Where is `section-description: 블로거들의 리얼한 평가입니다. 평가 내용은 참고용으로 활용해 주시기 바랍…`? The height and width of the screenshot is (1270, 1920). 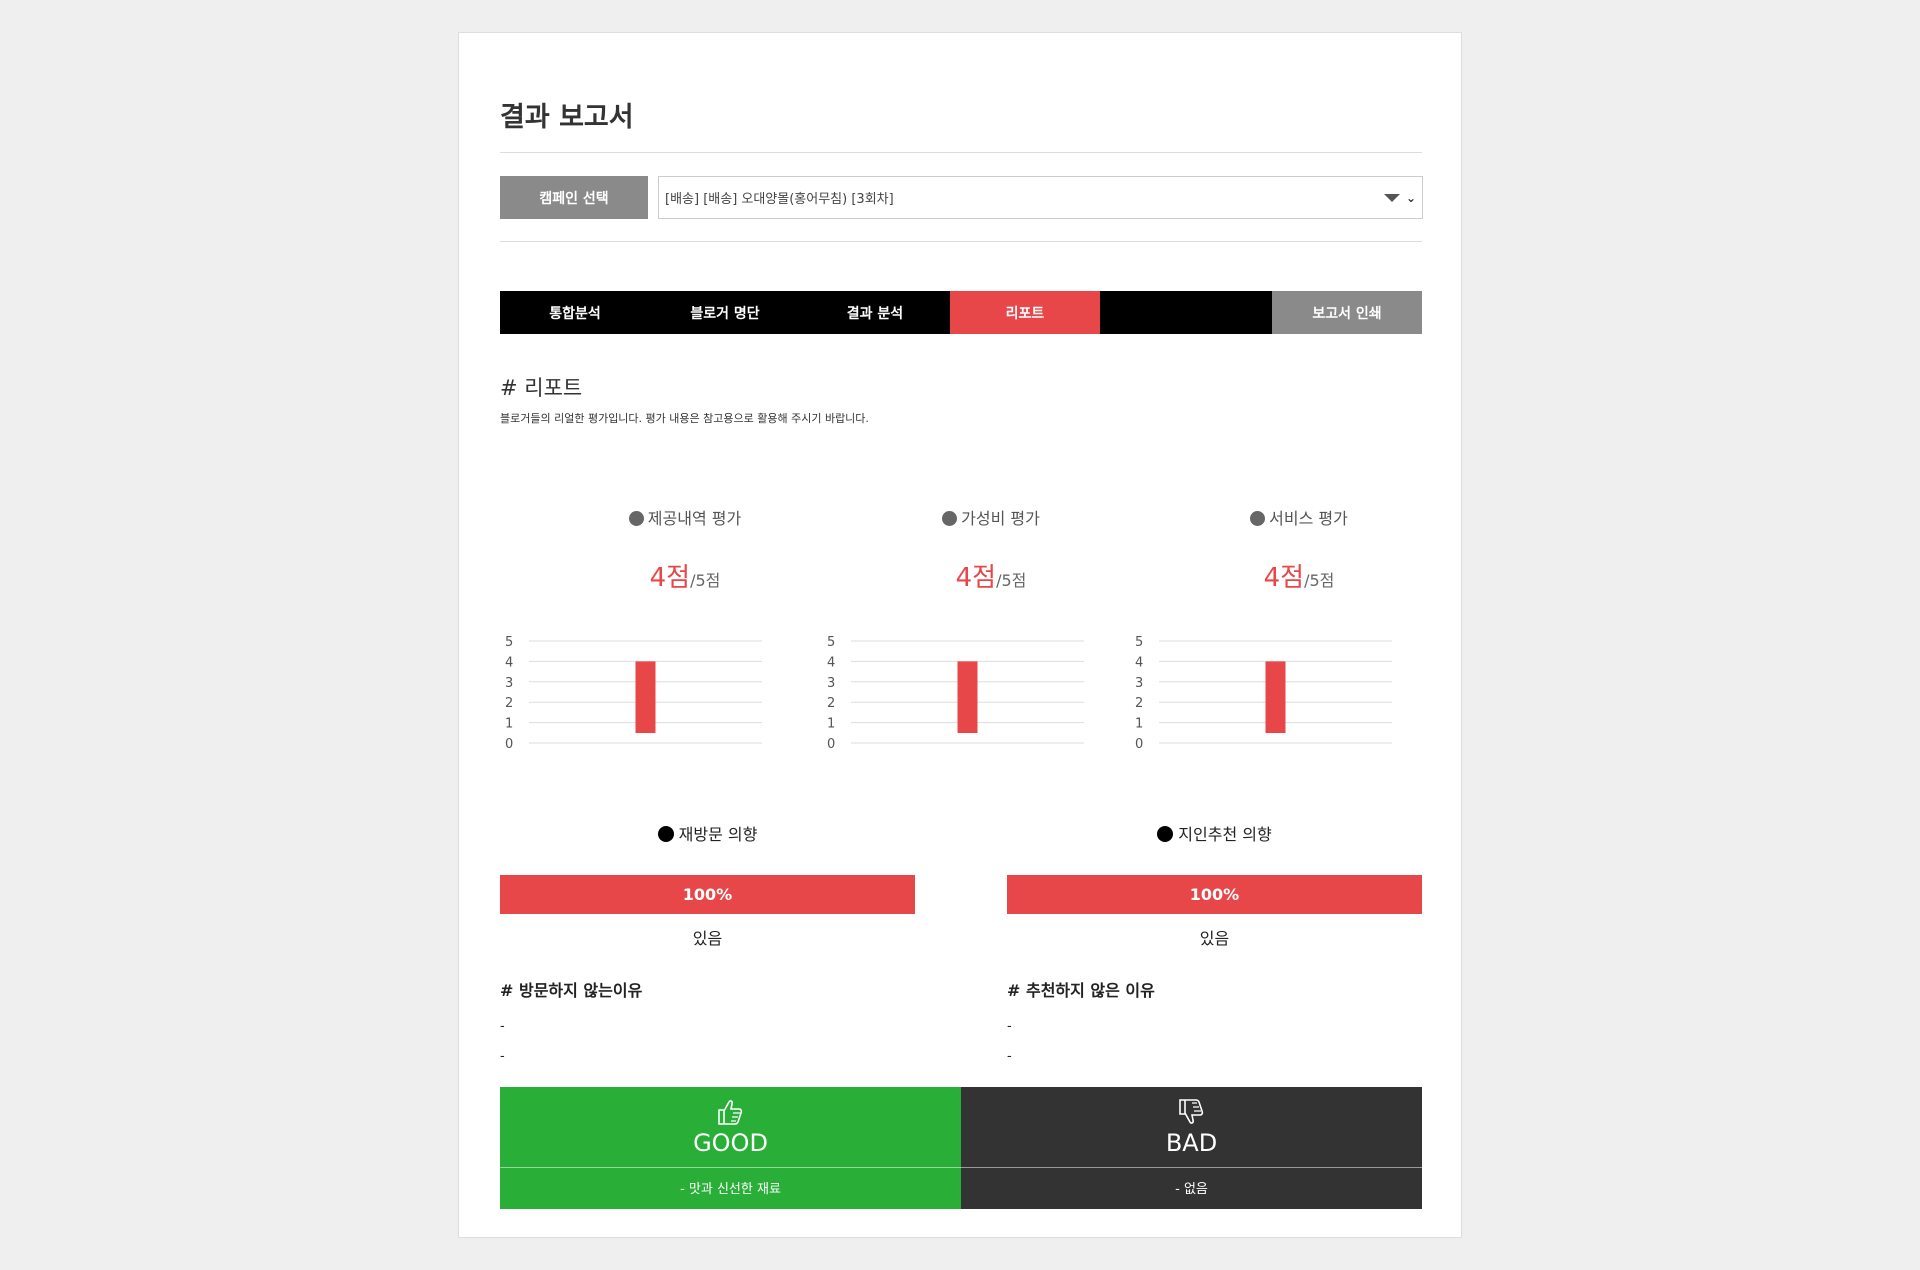
section-description: 블로거들의 리얼한 평가입니다. 평가 내용은 참고용으로 활용해 주시기 바랍… is located at coordinates (684, 418).